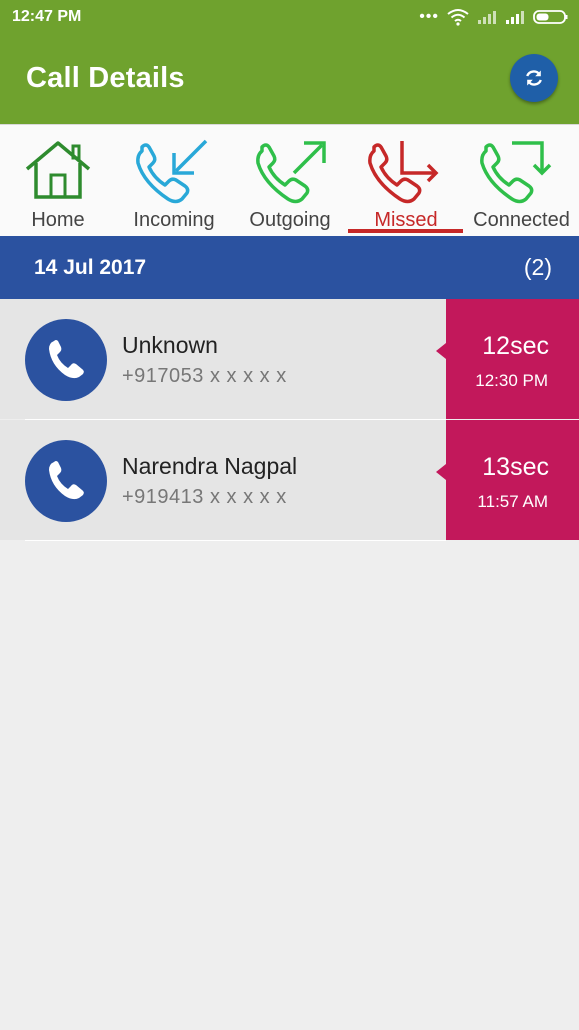  I want to click on status-icons: •••, so click(494, 17).